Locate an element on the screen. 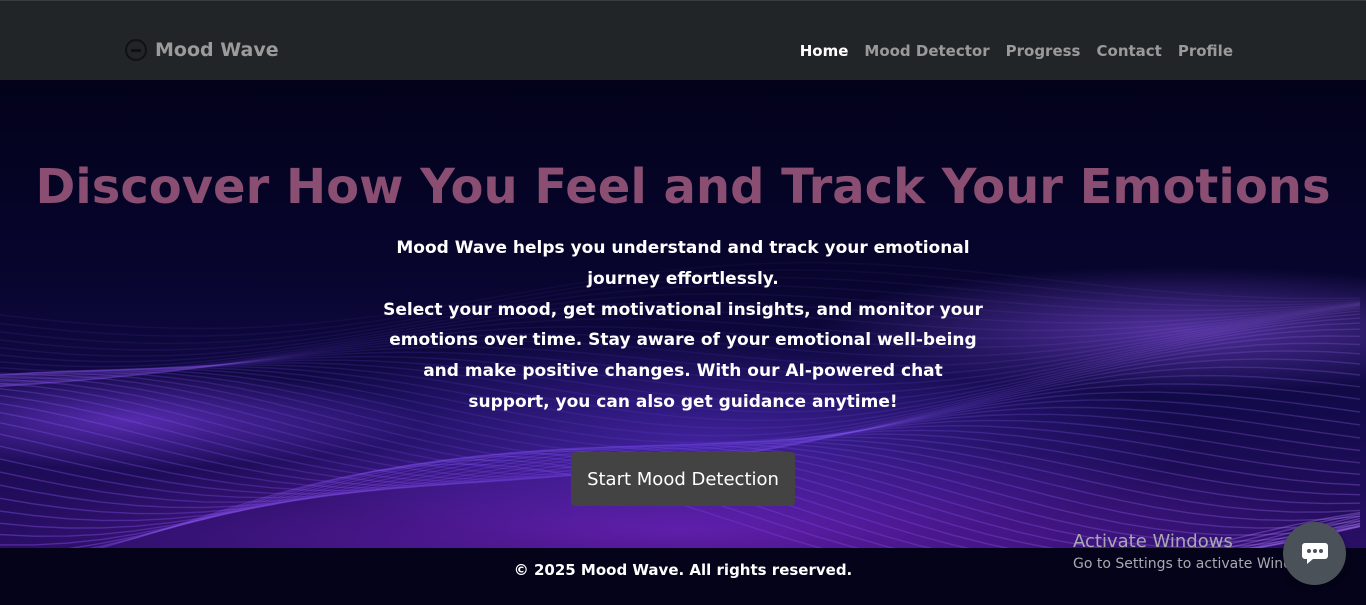 The height and width of the screenshot is (605, 1366). brand-name: Mood Wave is located at coordinates (217, 50).